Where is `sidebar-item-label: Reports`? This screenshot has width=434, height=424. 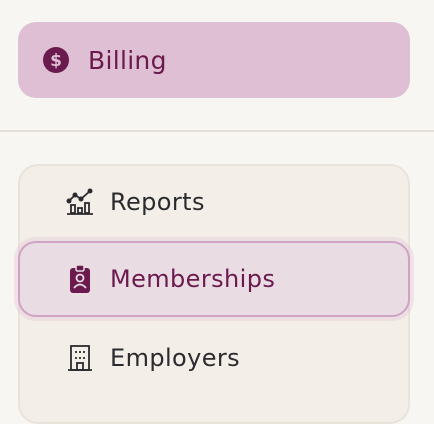
sidebar-item-label: Reports is located at coordinates (157, 202).